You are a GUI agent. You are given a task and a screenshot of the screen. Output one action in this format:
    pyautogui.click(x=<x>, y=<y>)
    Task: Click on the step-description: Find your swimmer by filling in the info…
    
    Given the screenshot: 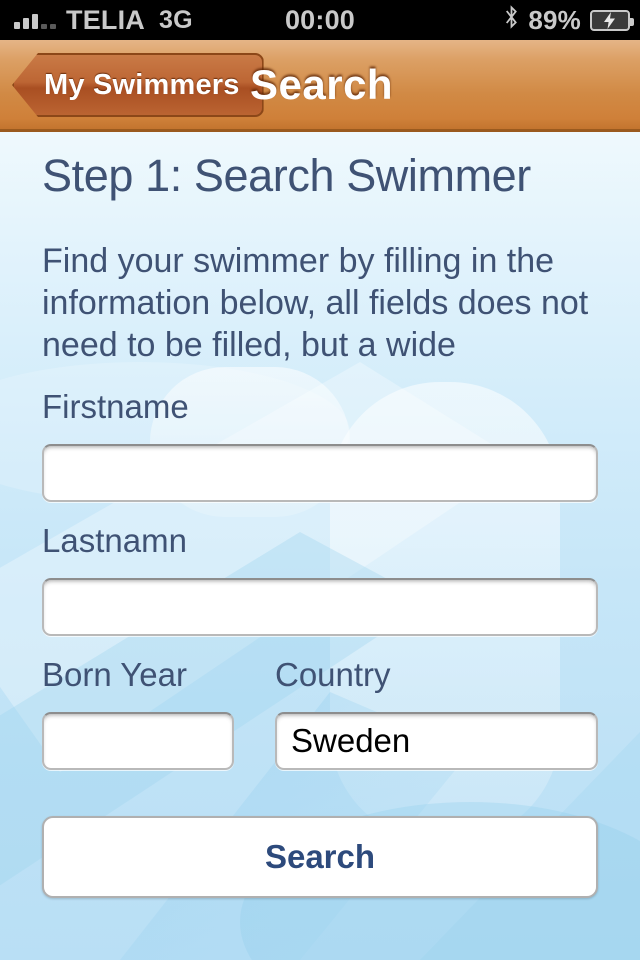 What is the action you would take?
    pyautogui.click(x=315, y=303)
    